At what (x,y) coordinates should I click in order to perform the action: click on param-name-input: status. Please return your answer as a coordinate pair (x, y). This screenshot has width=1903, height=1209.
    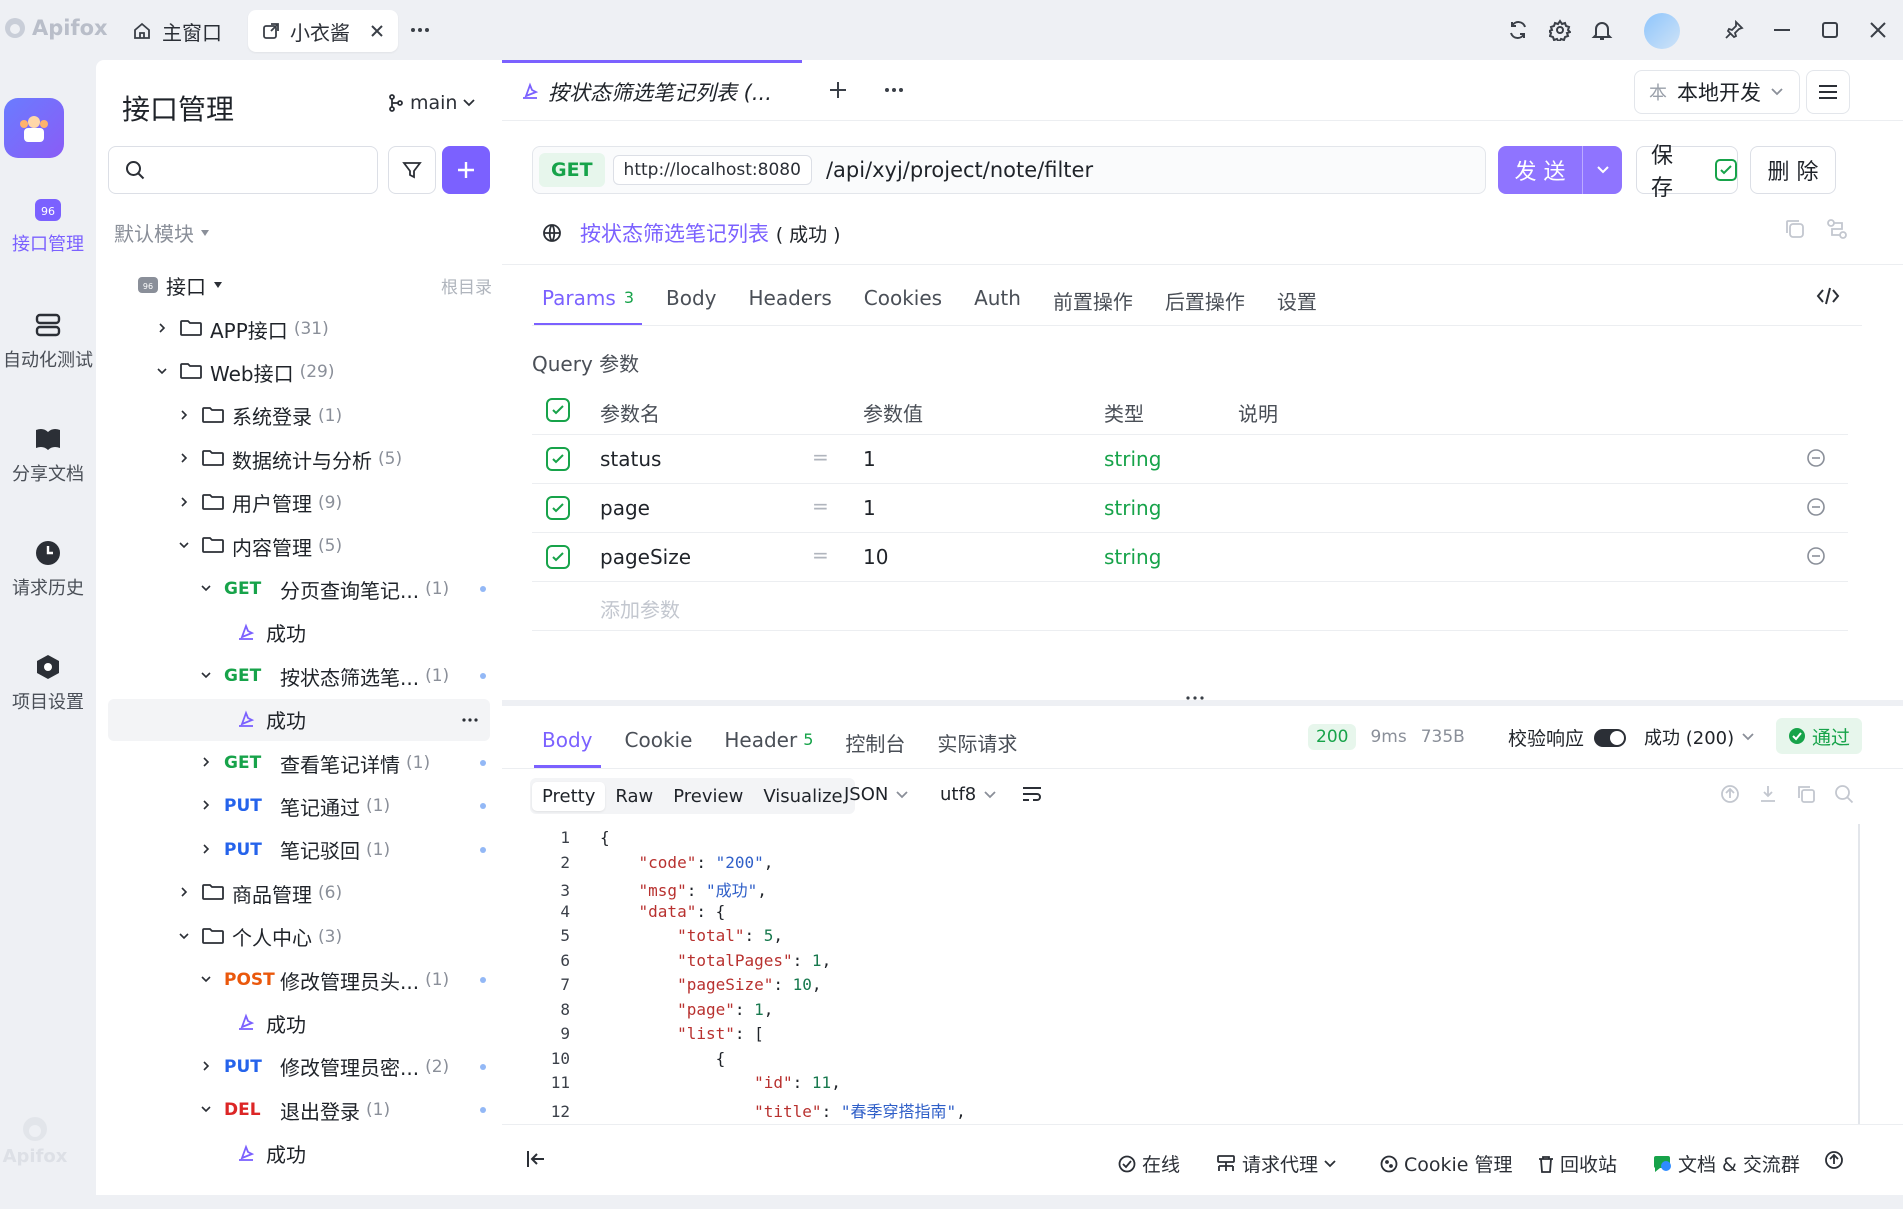
    Looking at the image, I should click on (630, 459).